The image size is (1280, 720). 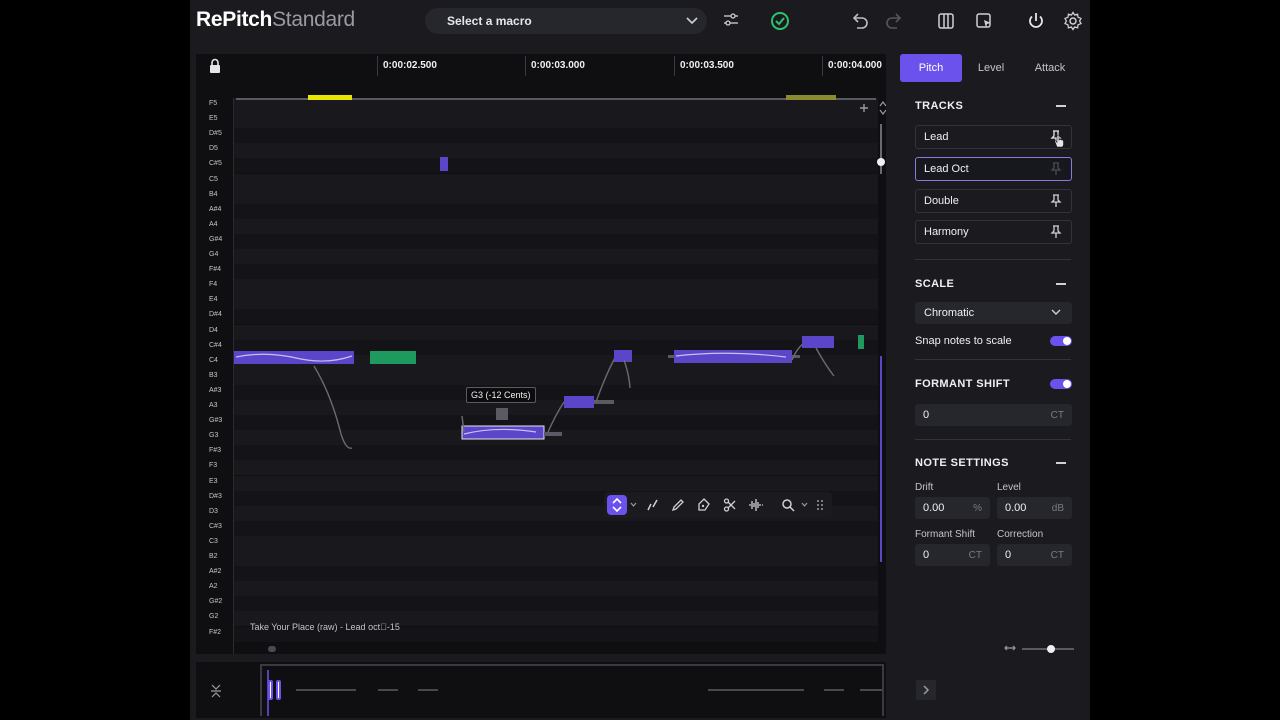 I want to click on tab-level: Level, so click(x=991, y=68).